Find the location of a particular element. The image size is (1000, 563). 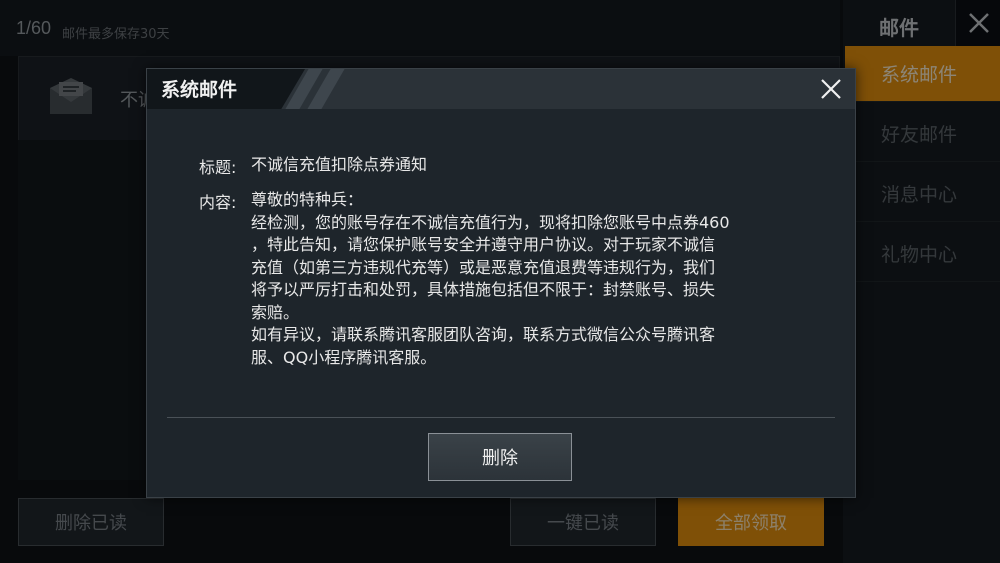

content-label: 内容: is located at coordinates (218, 202).